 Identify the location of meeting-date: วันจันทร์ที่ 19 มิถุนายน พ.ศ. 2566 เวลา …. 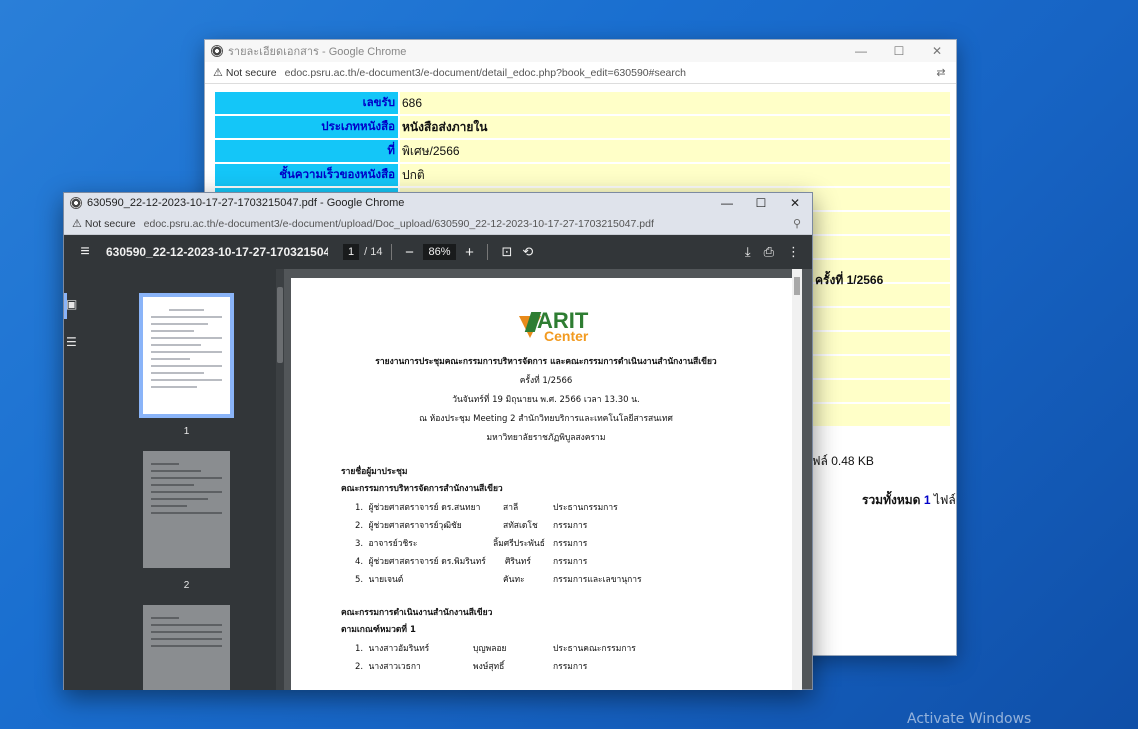
(546, 400).